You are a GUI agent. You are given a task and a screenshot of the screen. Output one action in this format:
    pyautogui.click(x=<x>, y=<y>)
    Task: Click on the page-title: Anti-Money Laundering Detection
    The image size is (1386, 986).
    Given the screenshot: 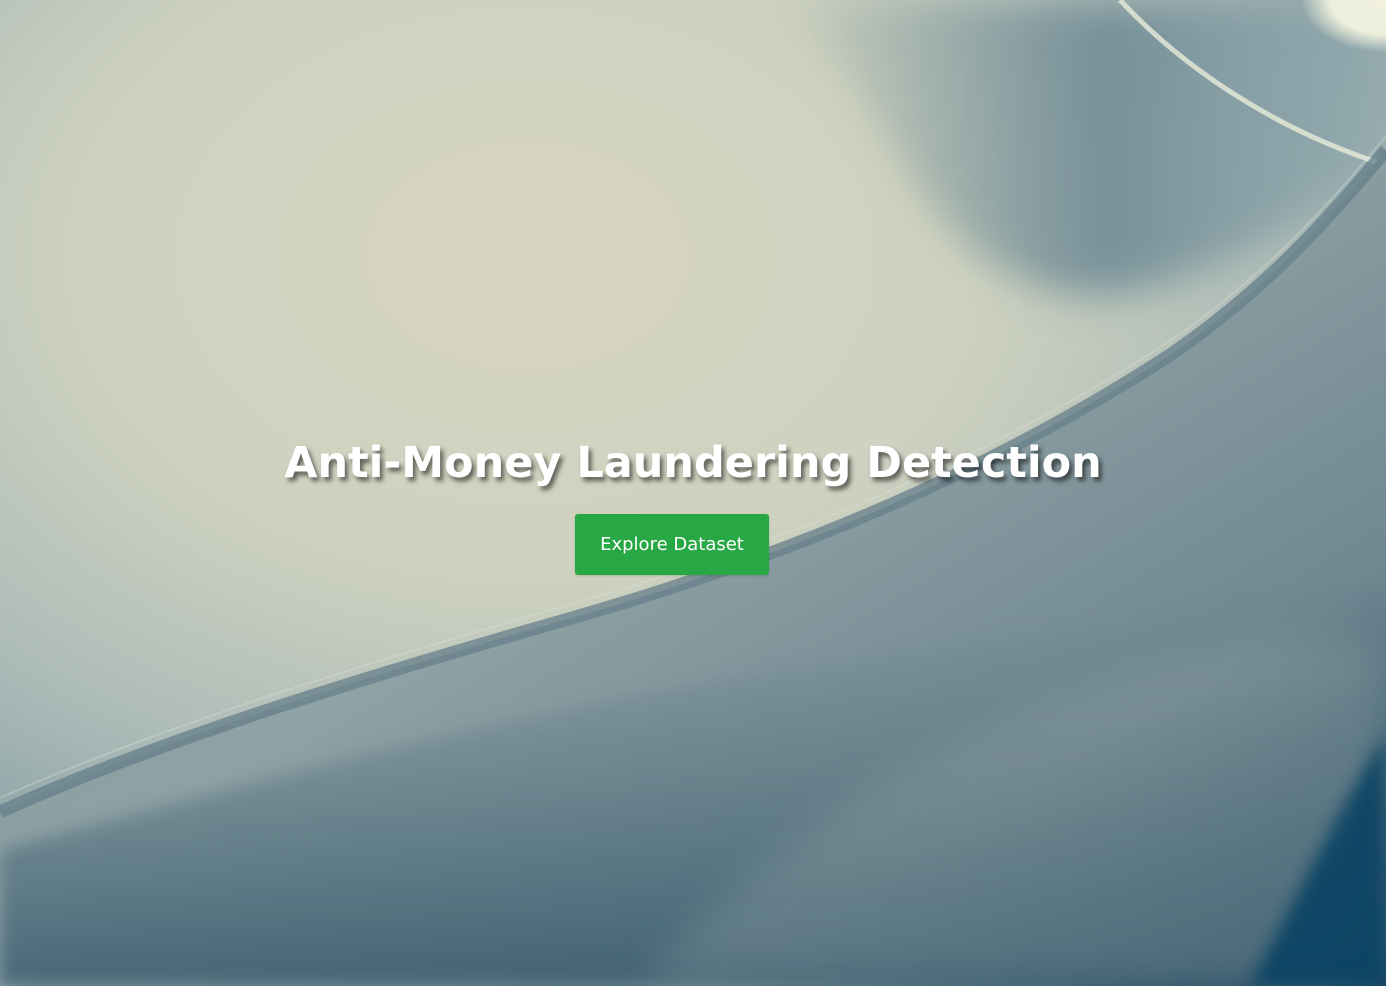 What is the action you would take?
    pyautogui.click(x=693, y=463)
    